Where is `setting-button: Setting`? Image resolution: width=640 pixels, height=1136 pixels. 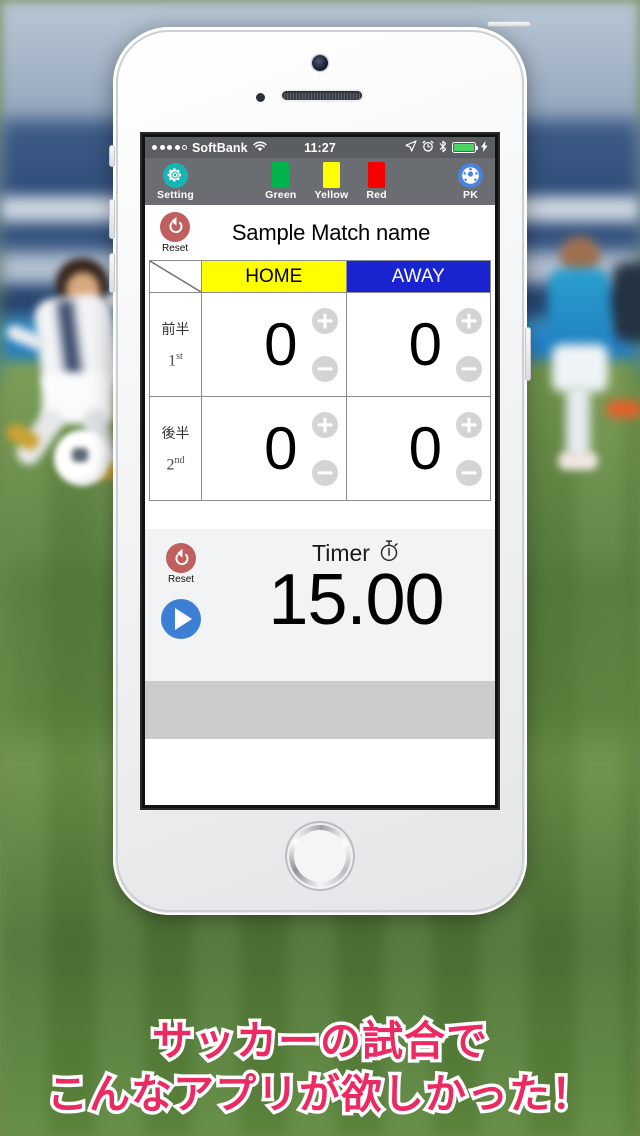 setting-button: Setting is located at coordinates (175, 181).